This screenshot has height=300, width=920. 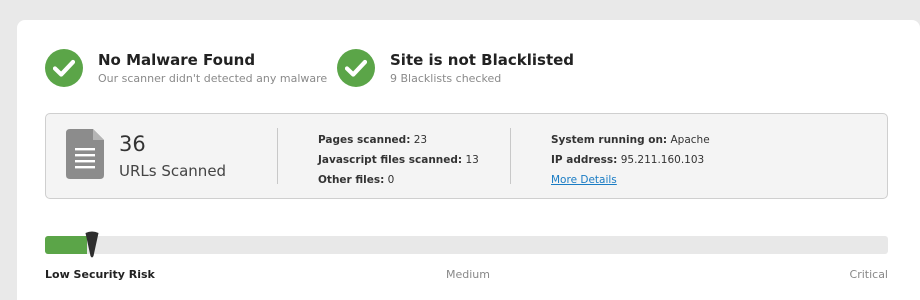 I want to click on blacklist-status-title: Site is not Blacklisted, so click(x=482, y=59).